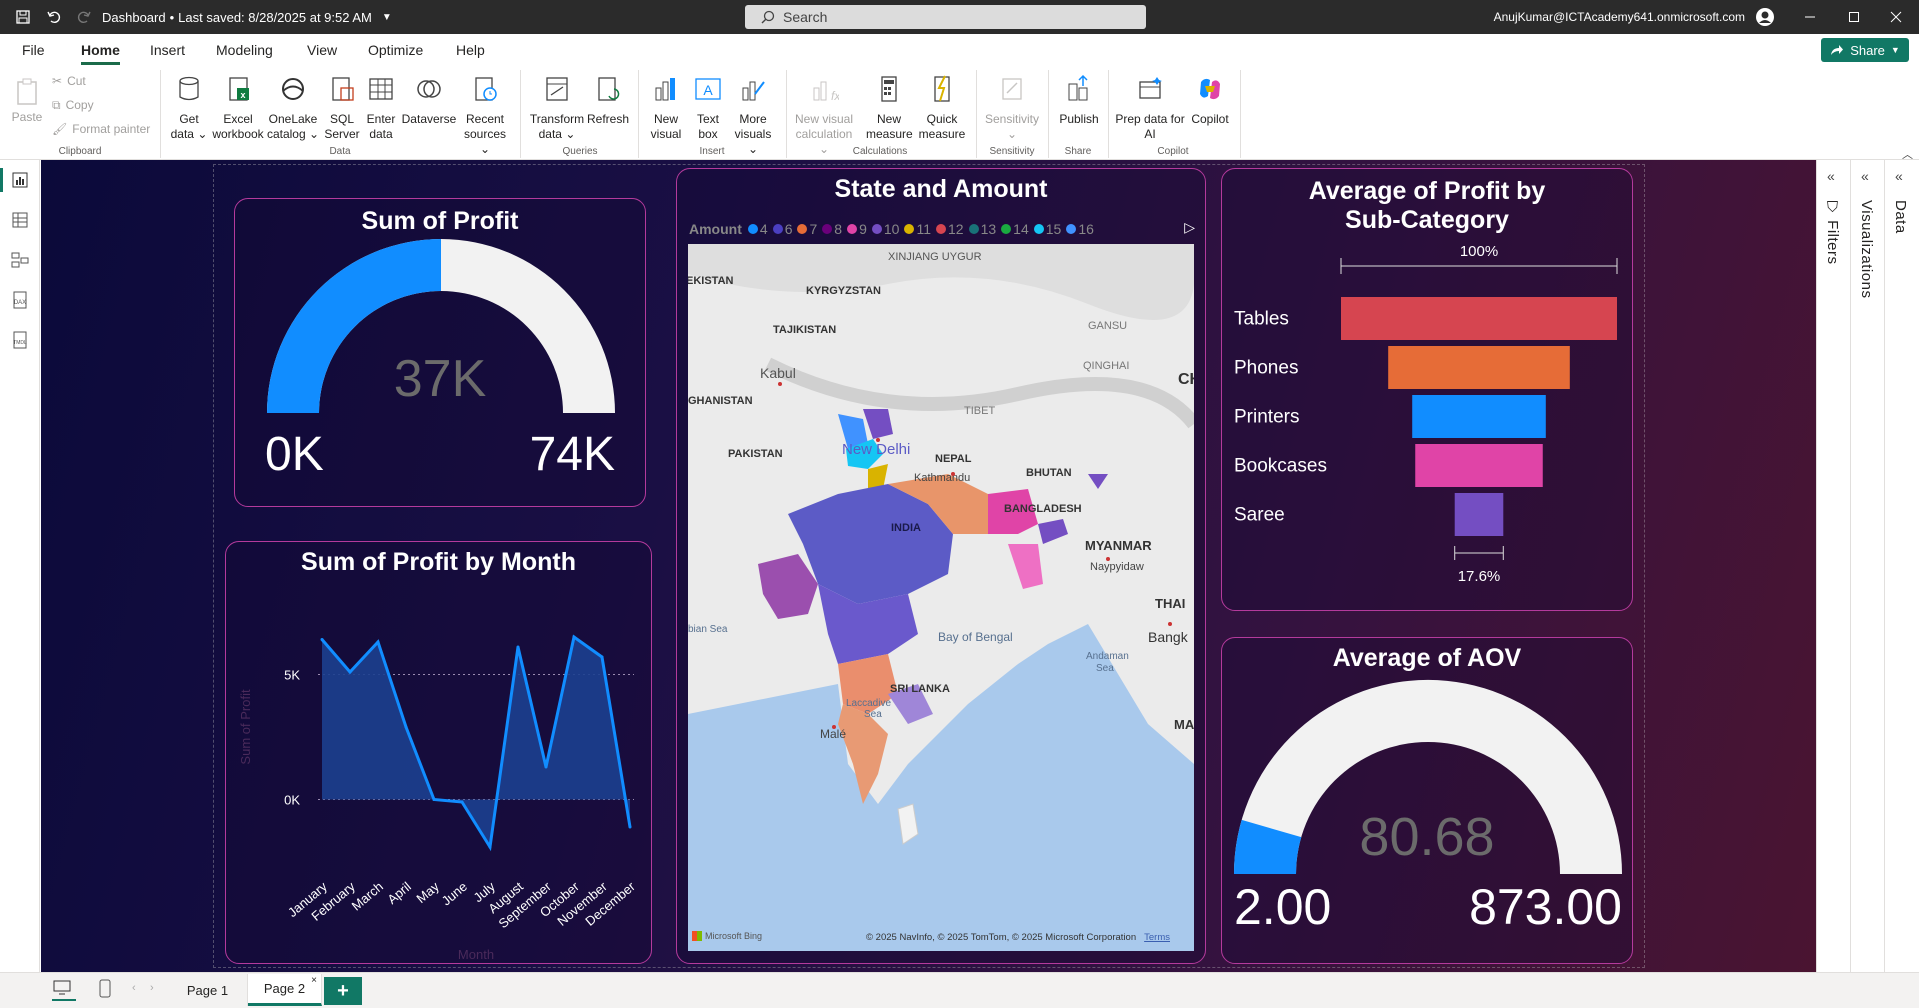  Describe the element at coordinates (84, 17) in the screenshot. I see `redo-icon` at that location.